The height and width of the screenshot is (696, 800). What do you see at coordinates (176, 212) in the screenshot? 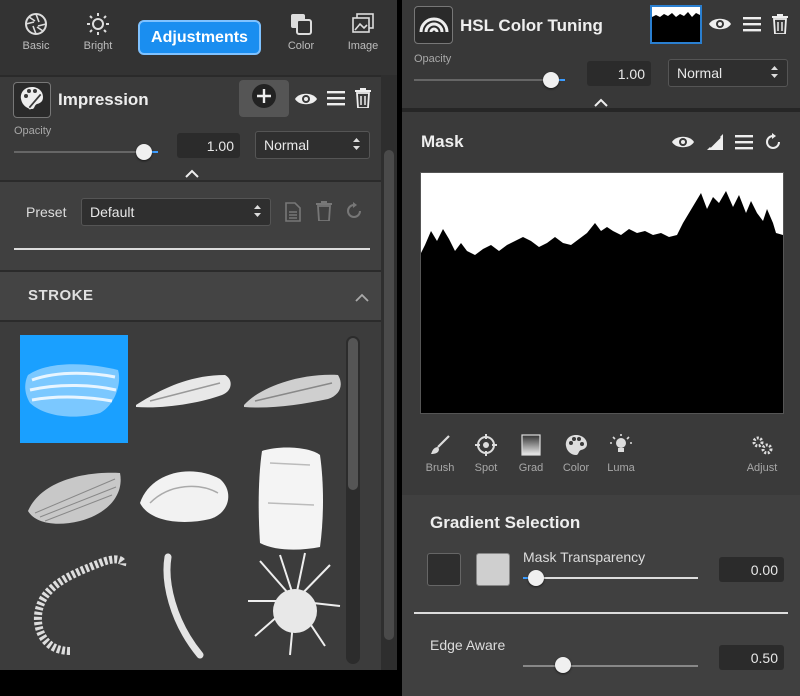
I see `preset-select: Default` at bounding box center [176, 212].